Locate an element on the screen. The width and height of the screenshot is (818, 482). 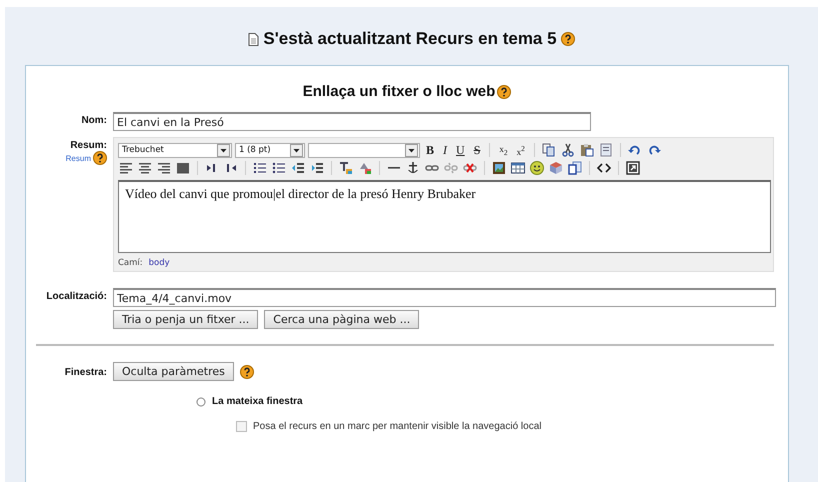
format-button: B is located at coordinates (430, 150).